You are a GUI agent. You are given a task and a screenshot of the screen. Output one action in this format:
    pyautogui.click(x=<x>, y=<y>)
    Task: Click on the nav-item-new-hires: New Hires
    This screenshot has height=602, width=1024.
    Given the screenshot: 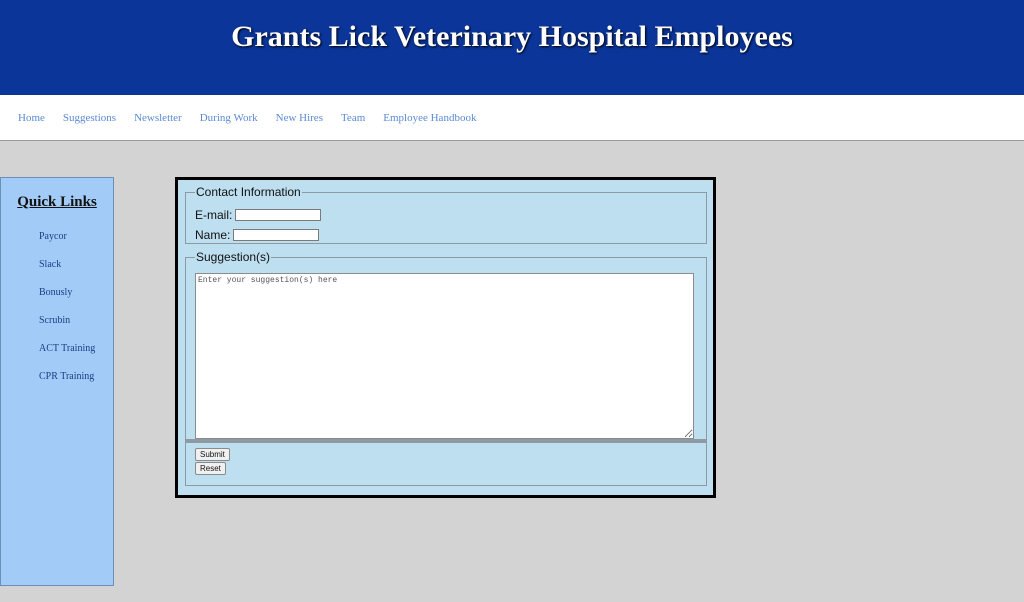 What is the action you would take?
    pyautogui.click(x=299, y=118)
    